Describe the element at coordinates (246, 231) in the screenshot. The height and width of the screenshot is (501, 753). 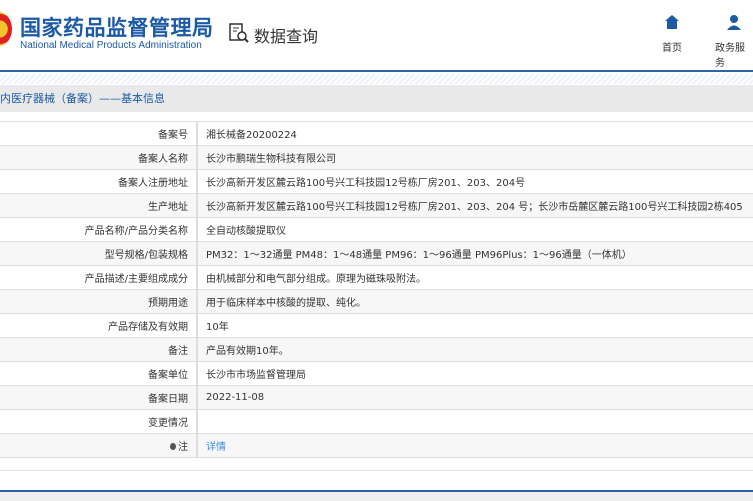
I see `row-value-text: 全自动核酸提取仪` at that location.